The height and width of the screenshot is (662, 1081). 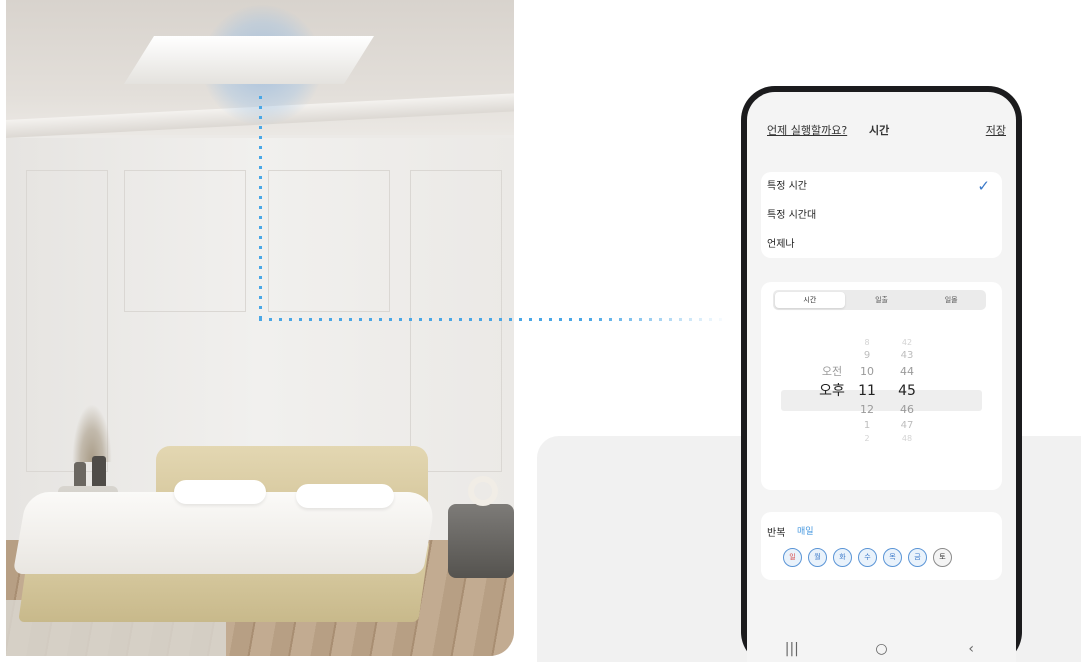 What do you see at coordinates (842, 557) in the screenshot?
I see `day-toggle-tue: 화` at bounding box center [842, 557].